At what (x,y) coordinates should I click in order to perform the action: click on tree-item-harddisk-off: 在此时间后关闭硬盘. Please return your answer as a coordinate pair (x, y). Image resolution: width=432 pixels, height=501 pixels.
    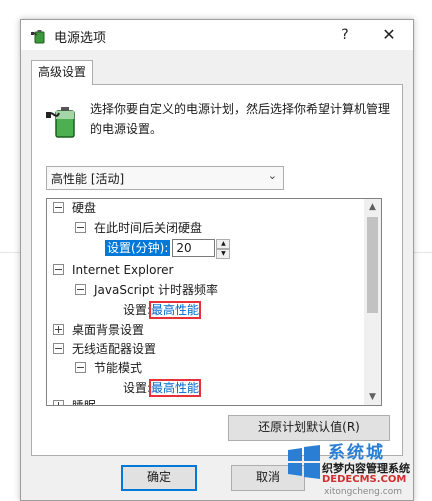
    Looking at the image, I should click on (138, 228).